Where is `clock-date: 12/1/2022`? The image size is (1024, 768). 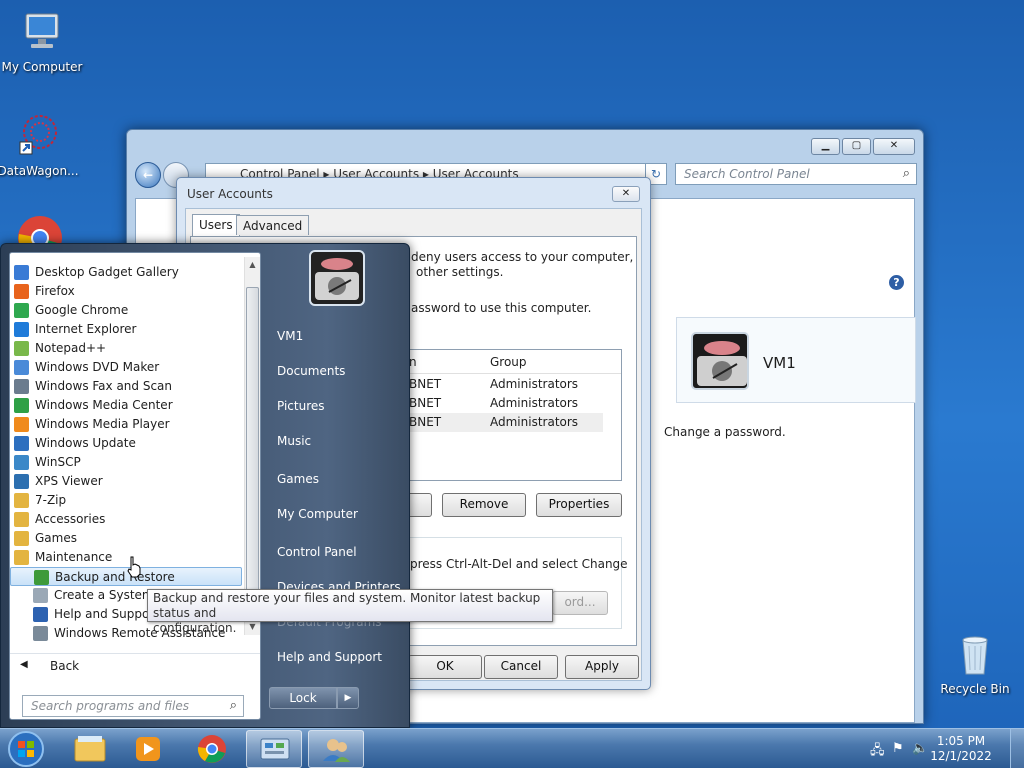
clock-date: 12/1/2022 is located at coordinates (961, 756).